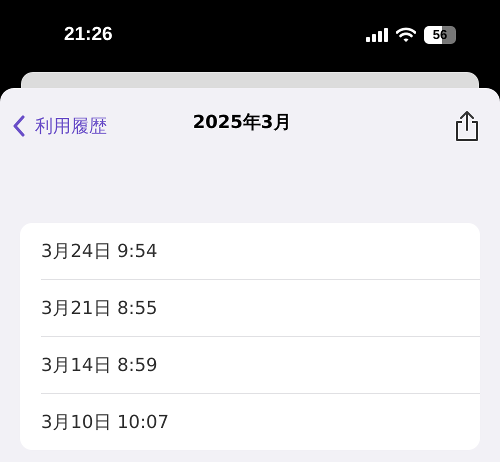 This screenshot has height=462, width=500. What do you see at coordinates (105, 422) in the screenshot?
I see `history-entry: 3月10日 10:07` at bounding box center [105, 422].